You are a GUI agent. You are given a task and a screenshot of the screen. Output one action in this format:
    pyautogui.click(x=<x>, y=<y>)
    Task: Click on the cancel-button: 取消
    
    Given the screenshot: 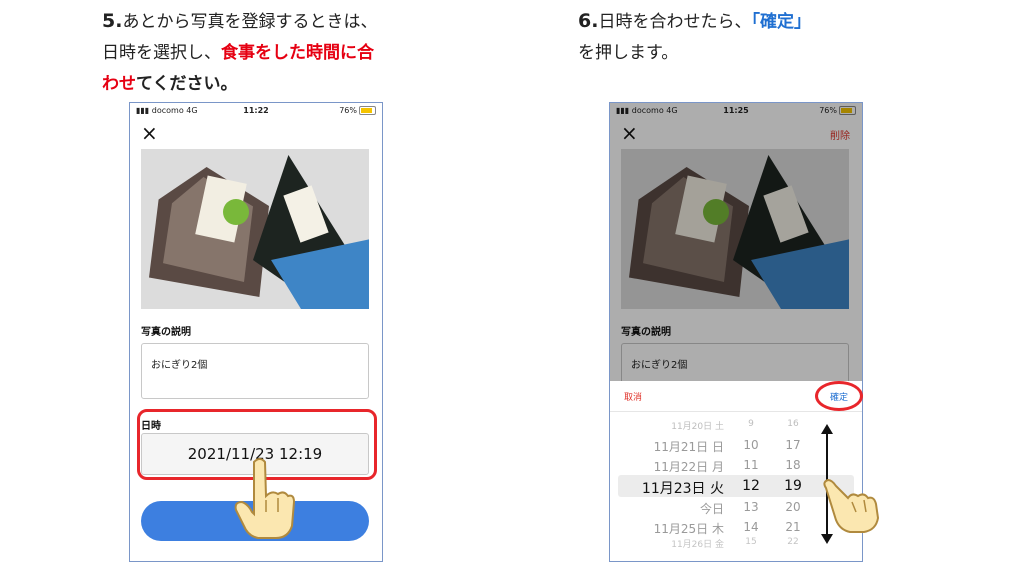 What is the action you would take?
    pyautogui.click(x=633, y=396)
    